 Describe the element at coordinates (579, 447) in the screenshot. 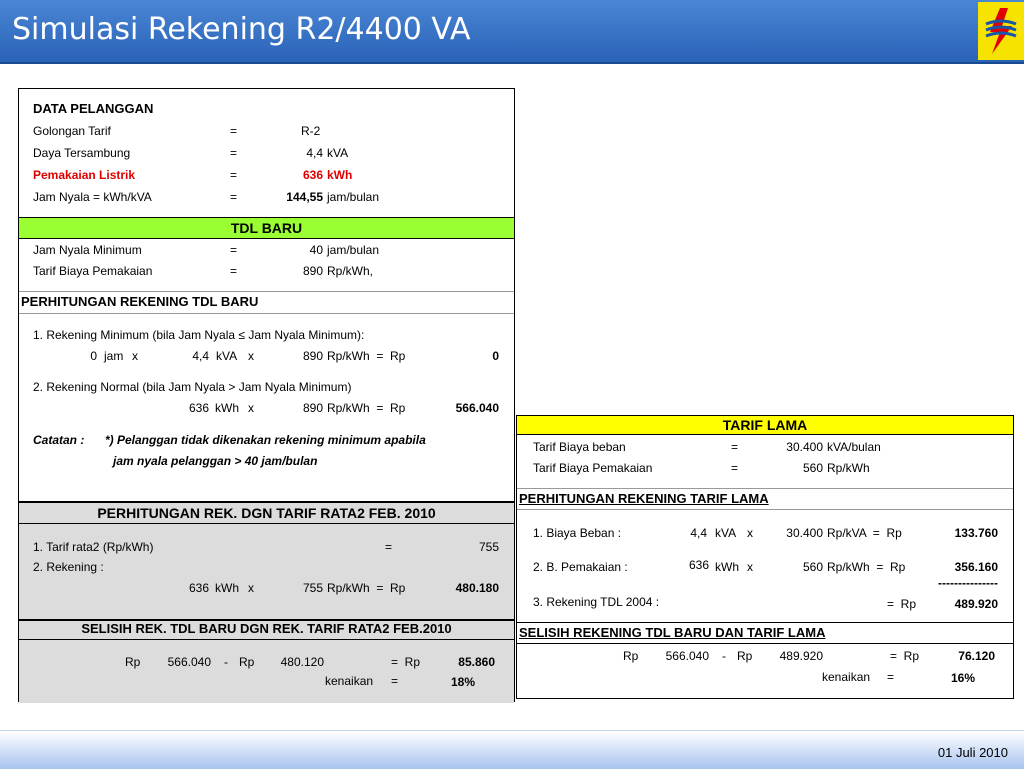

I see `tarif-biaya-beban-label: Tarif Biaya beban` at that location.